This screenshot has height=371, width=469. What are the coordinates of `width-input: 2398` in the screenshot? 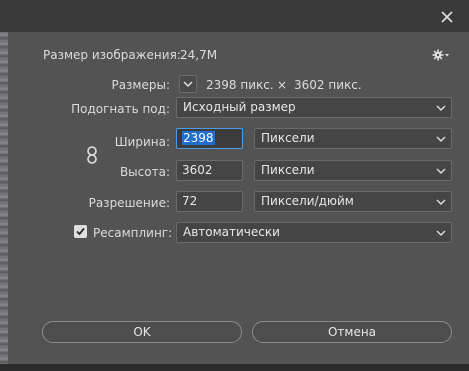 It's located at (209, 138).